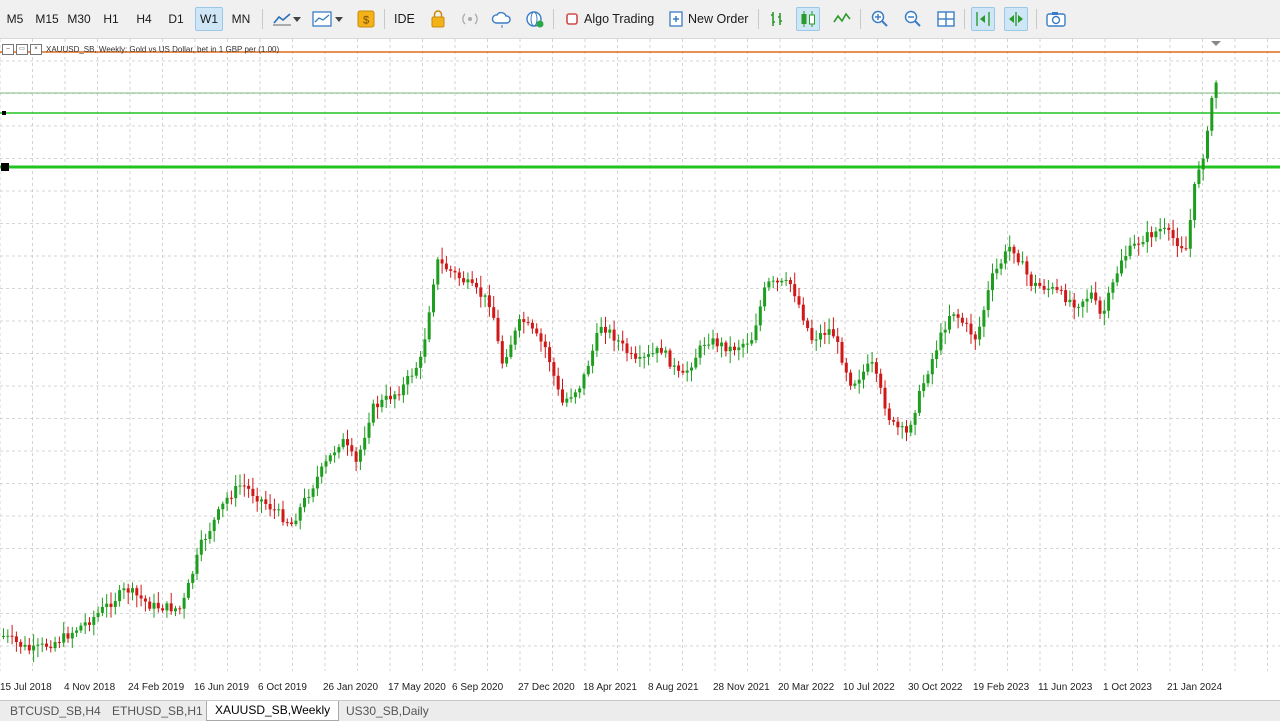 The width and height of the screenshot is (1280, 721). Describe the element at coordinates (964, 19) in the screenshot. I see `toolbar-separator` at that location.